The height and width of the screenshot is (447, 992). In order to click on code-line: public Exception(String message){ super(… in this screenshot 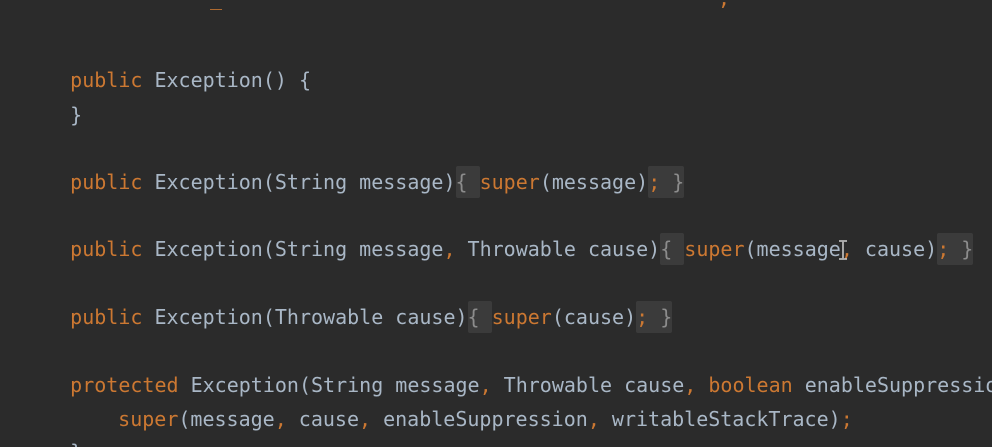, I will do `click(353, 172)`.